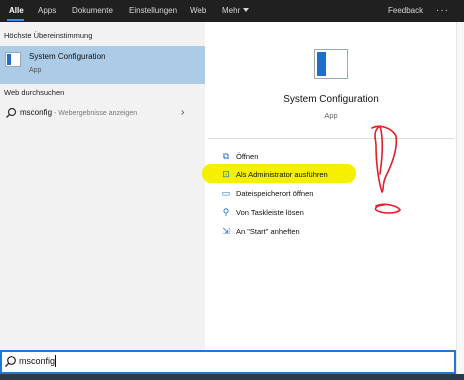  What do you see at coordinates (386, 169) in the screenshot?
I see `red-exclamation-annotation` at bounding box center [386, 169].